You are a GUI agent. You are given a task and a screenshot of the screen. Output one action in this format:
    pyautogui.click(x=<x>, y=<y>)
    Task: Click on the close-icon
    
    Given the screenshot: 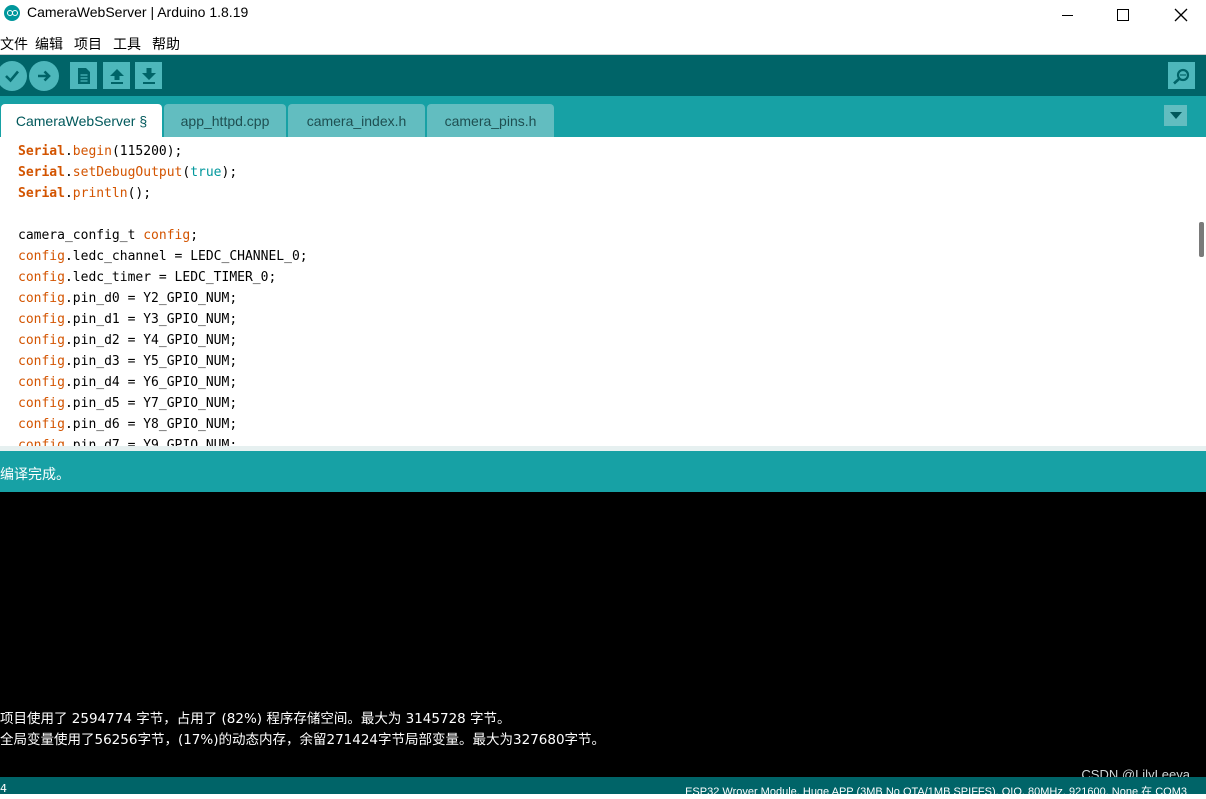 What is the action you would take?
    pyautogui.click(x=1181, y=15)
    